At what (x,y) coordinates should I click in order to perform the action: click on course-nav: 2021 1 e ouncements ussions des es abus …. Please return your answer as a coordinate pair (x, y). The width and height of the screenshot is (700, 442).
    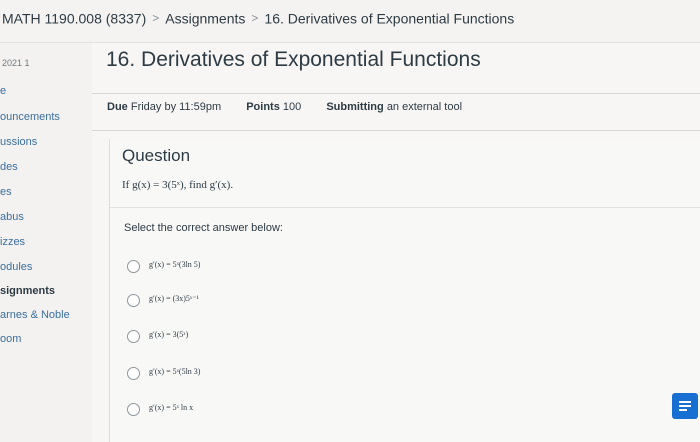
    Looking at the image, I should click on (46, 242).